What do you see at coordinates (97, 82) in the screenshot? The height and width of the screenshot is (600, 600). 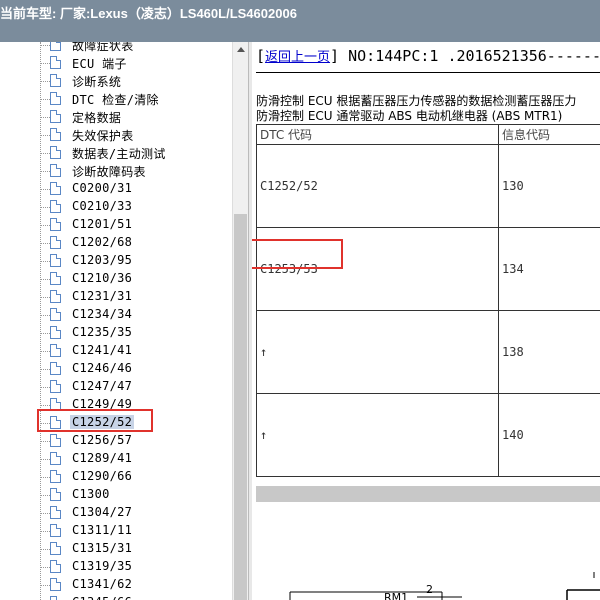 I see `tree-item-label: 诊断系统` at bounding box center [97, 82].